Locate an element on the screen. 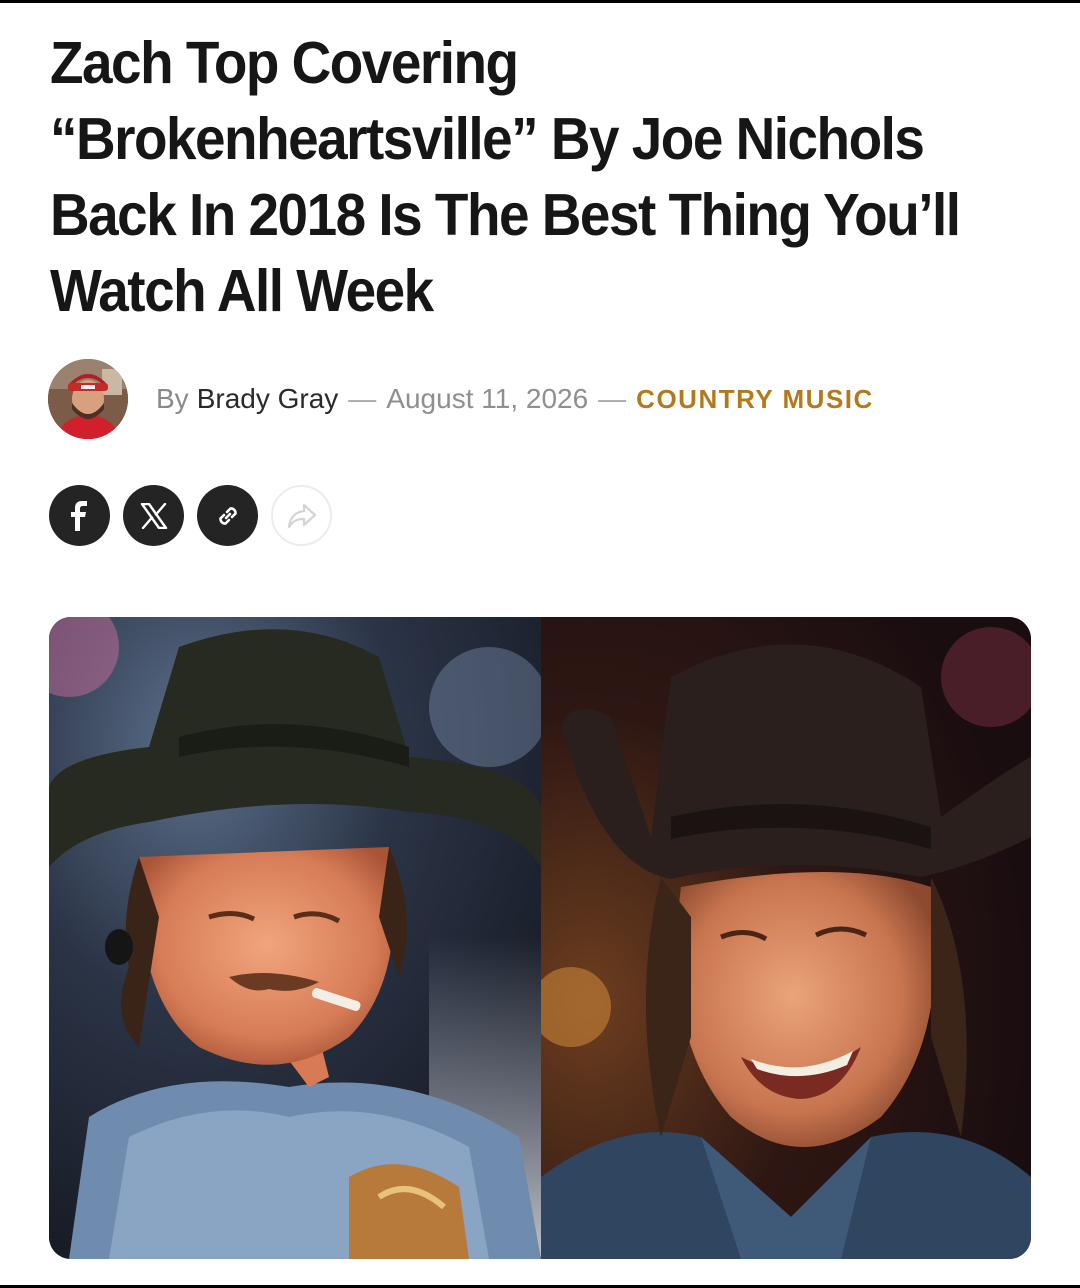 The height and width of the screenshot is (1288, 1080). share-arrow-icon is located at coordinates (301, 515).